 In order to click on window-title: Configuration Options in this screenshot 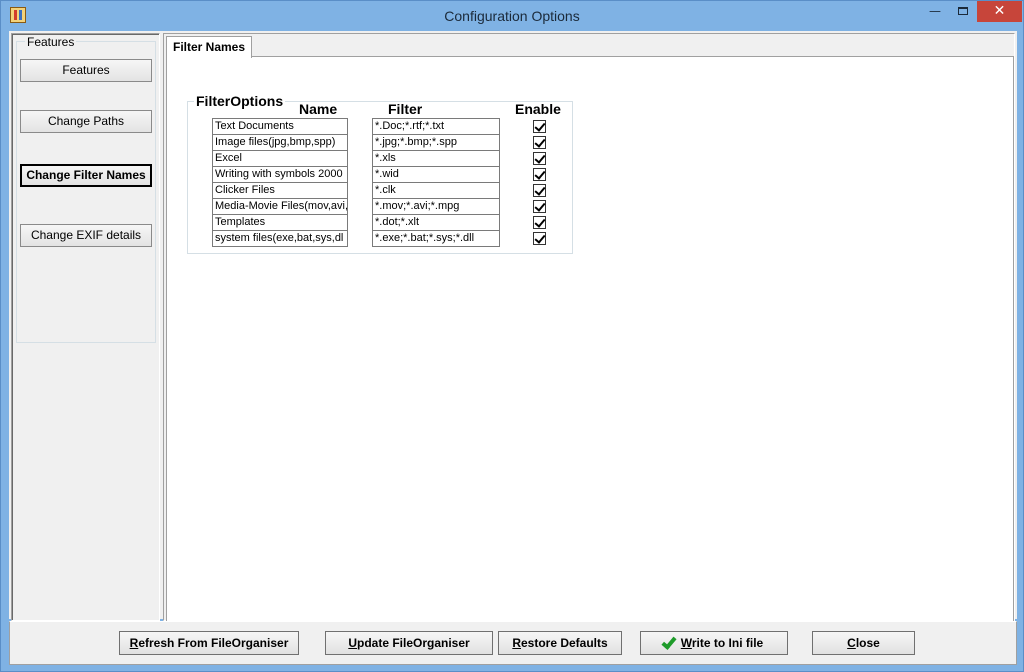, I will do `click(512, 16)`.